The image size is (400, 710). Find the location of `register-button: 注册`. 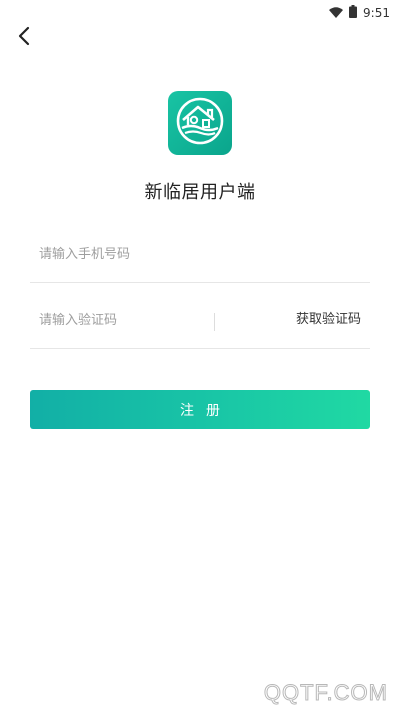

register-button: 注册 is located at coordinates (200, 409).